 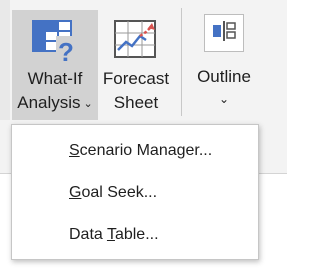 What do you see at coordinates (55, 44) in the screenshot?
I see `what-if-analysis-icon: ?` at bounding box center [55, 44].